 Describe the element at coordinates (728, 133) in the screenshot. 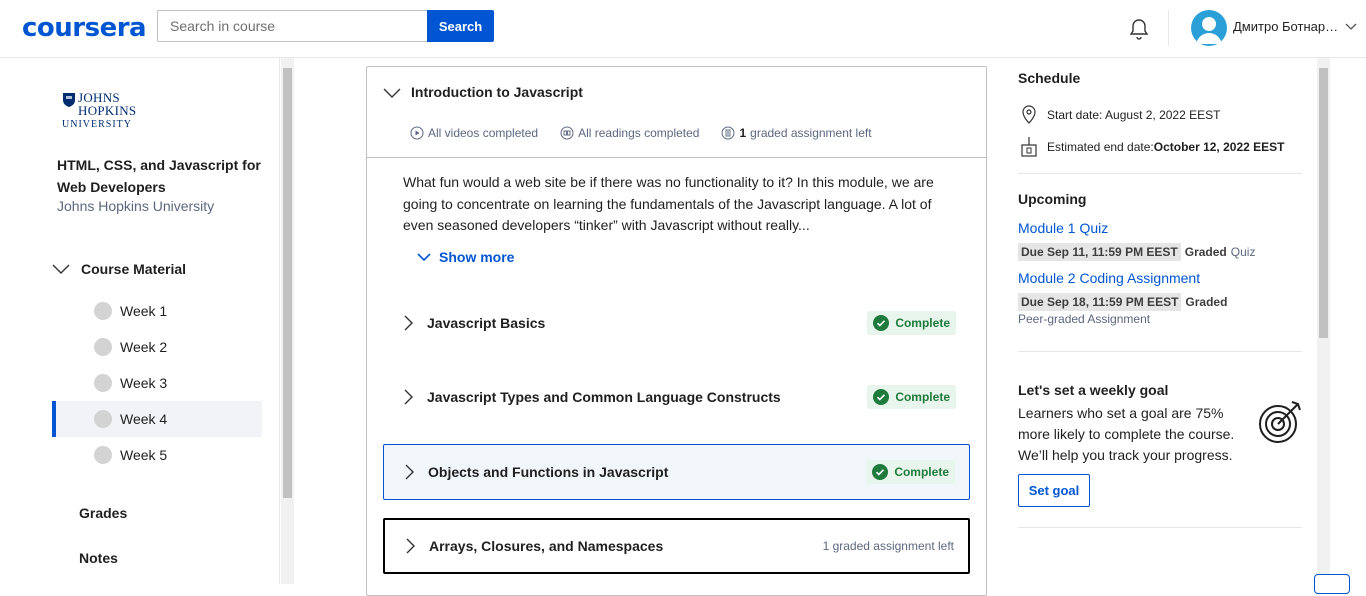

I see `assignment-icon` at that location.